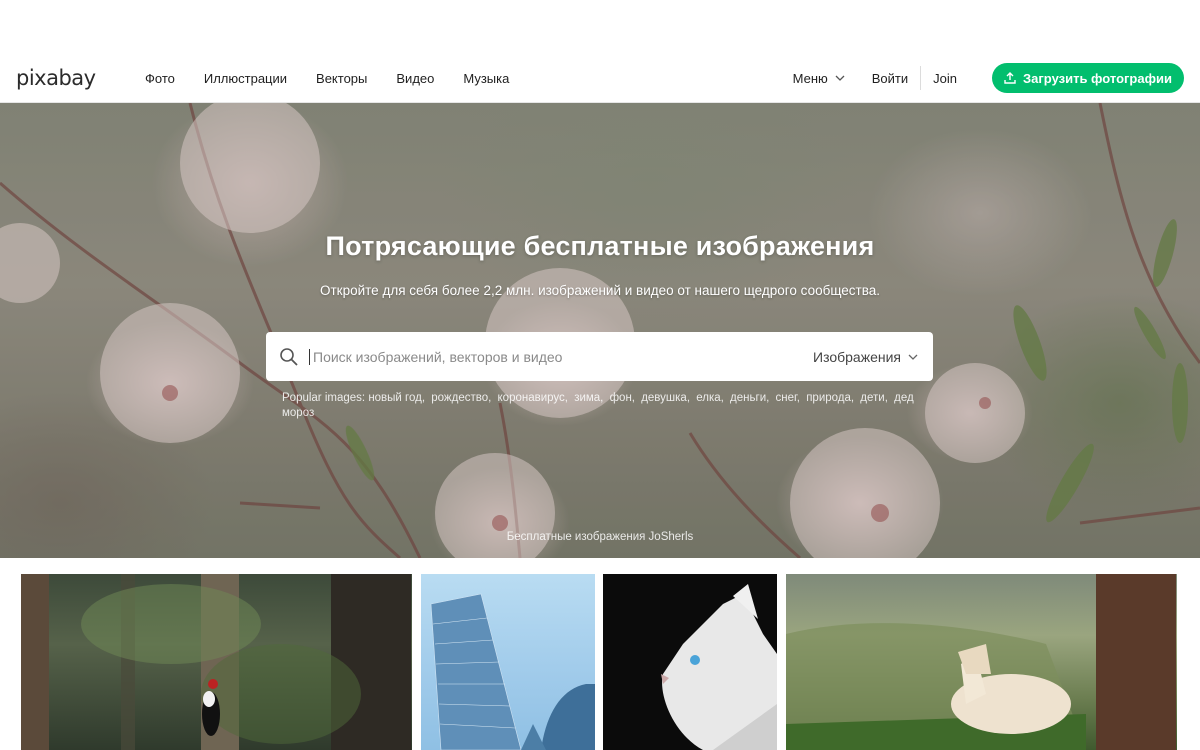 The height and width of the screenshot is (750, 1200). I want to click on popular-tag: рождество,, so click(461, 398).